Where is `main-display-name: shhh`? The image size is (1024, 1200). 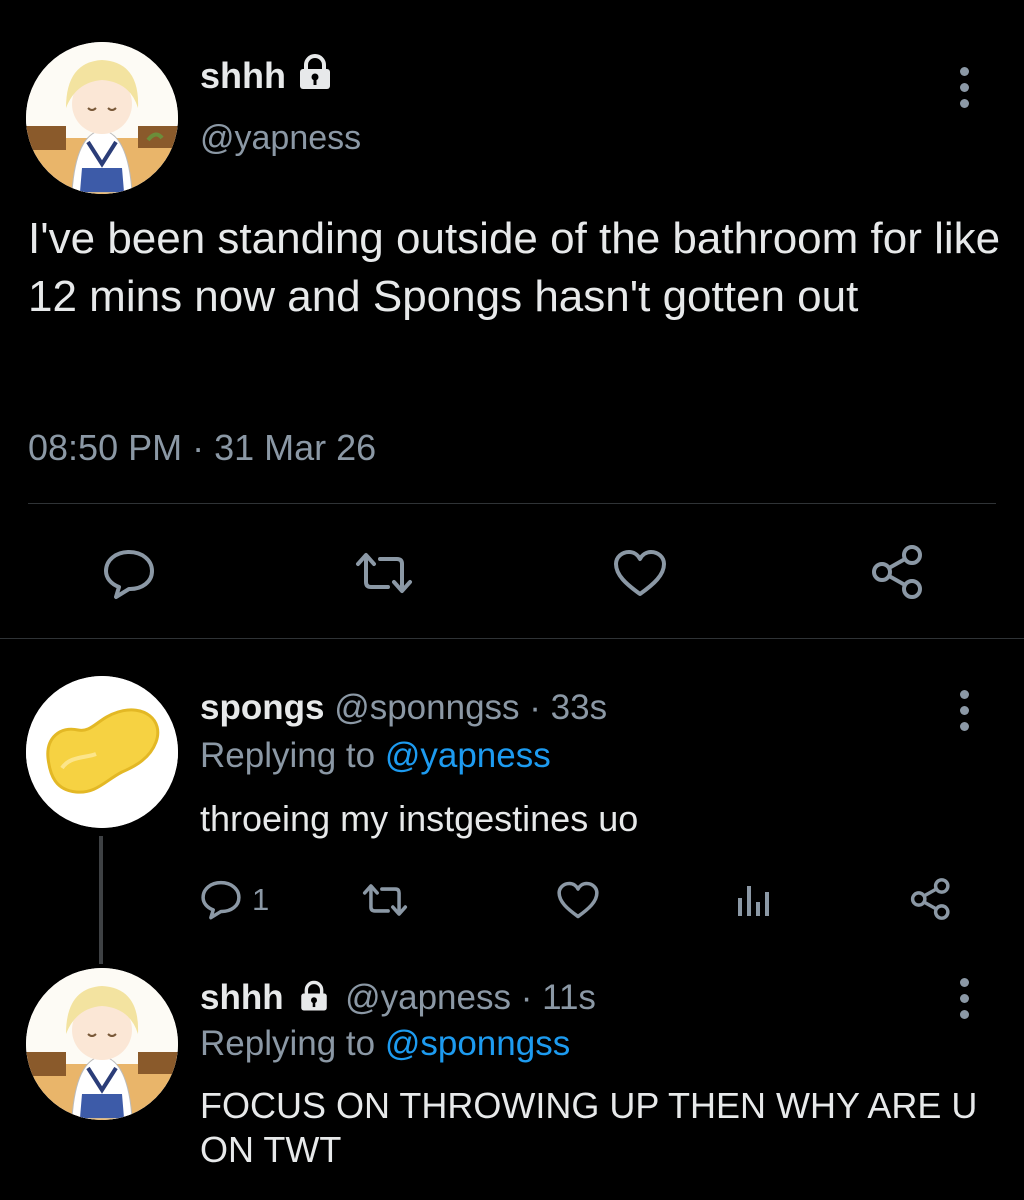
main-display-name: shhh is located at coordinates (243, 76).